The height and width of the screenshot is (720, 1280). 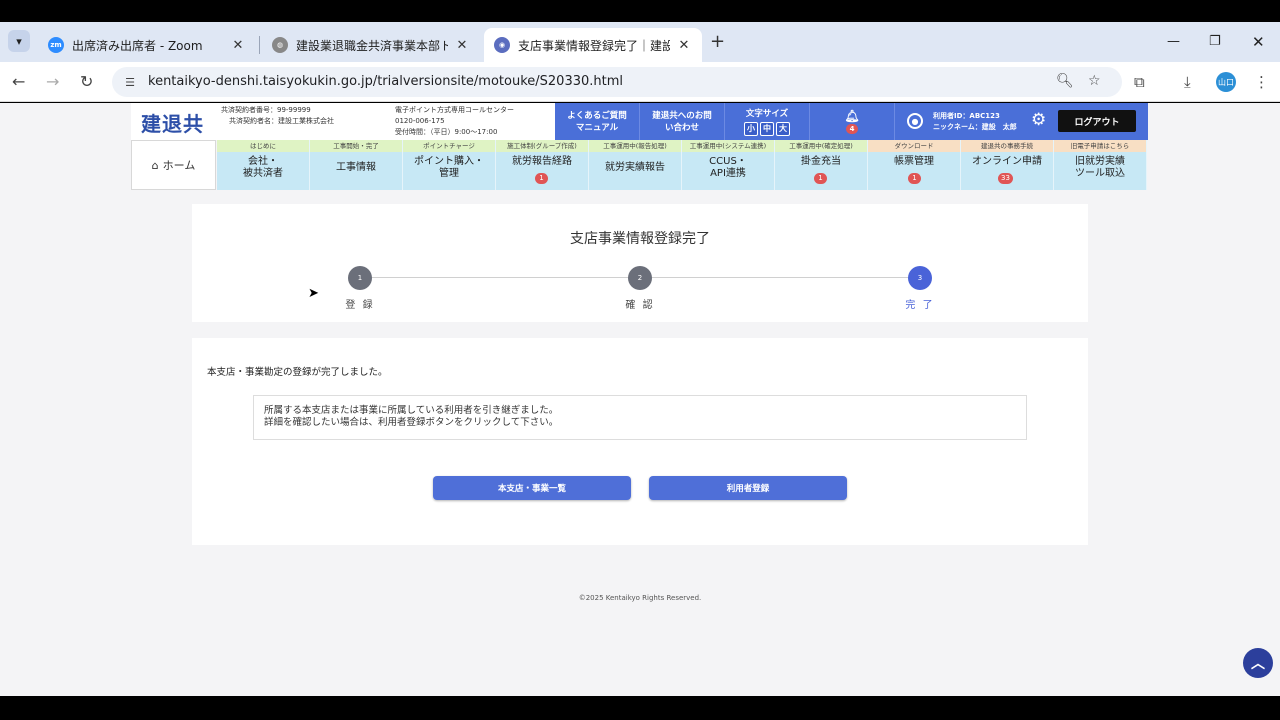 I want to click on page-title: 支店事業情報登録完了, so click(x=640, y=239).